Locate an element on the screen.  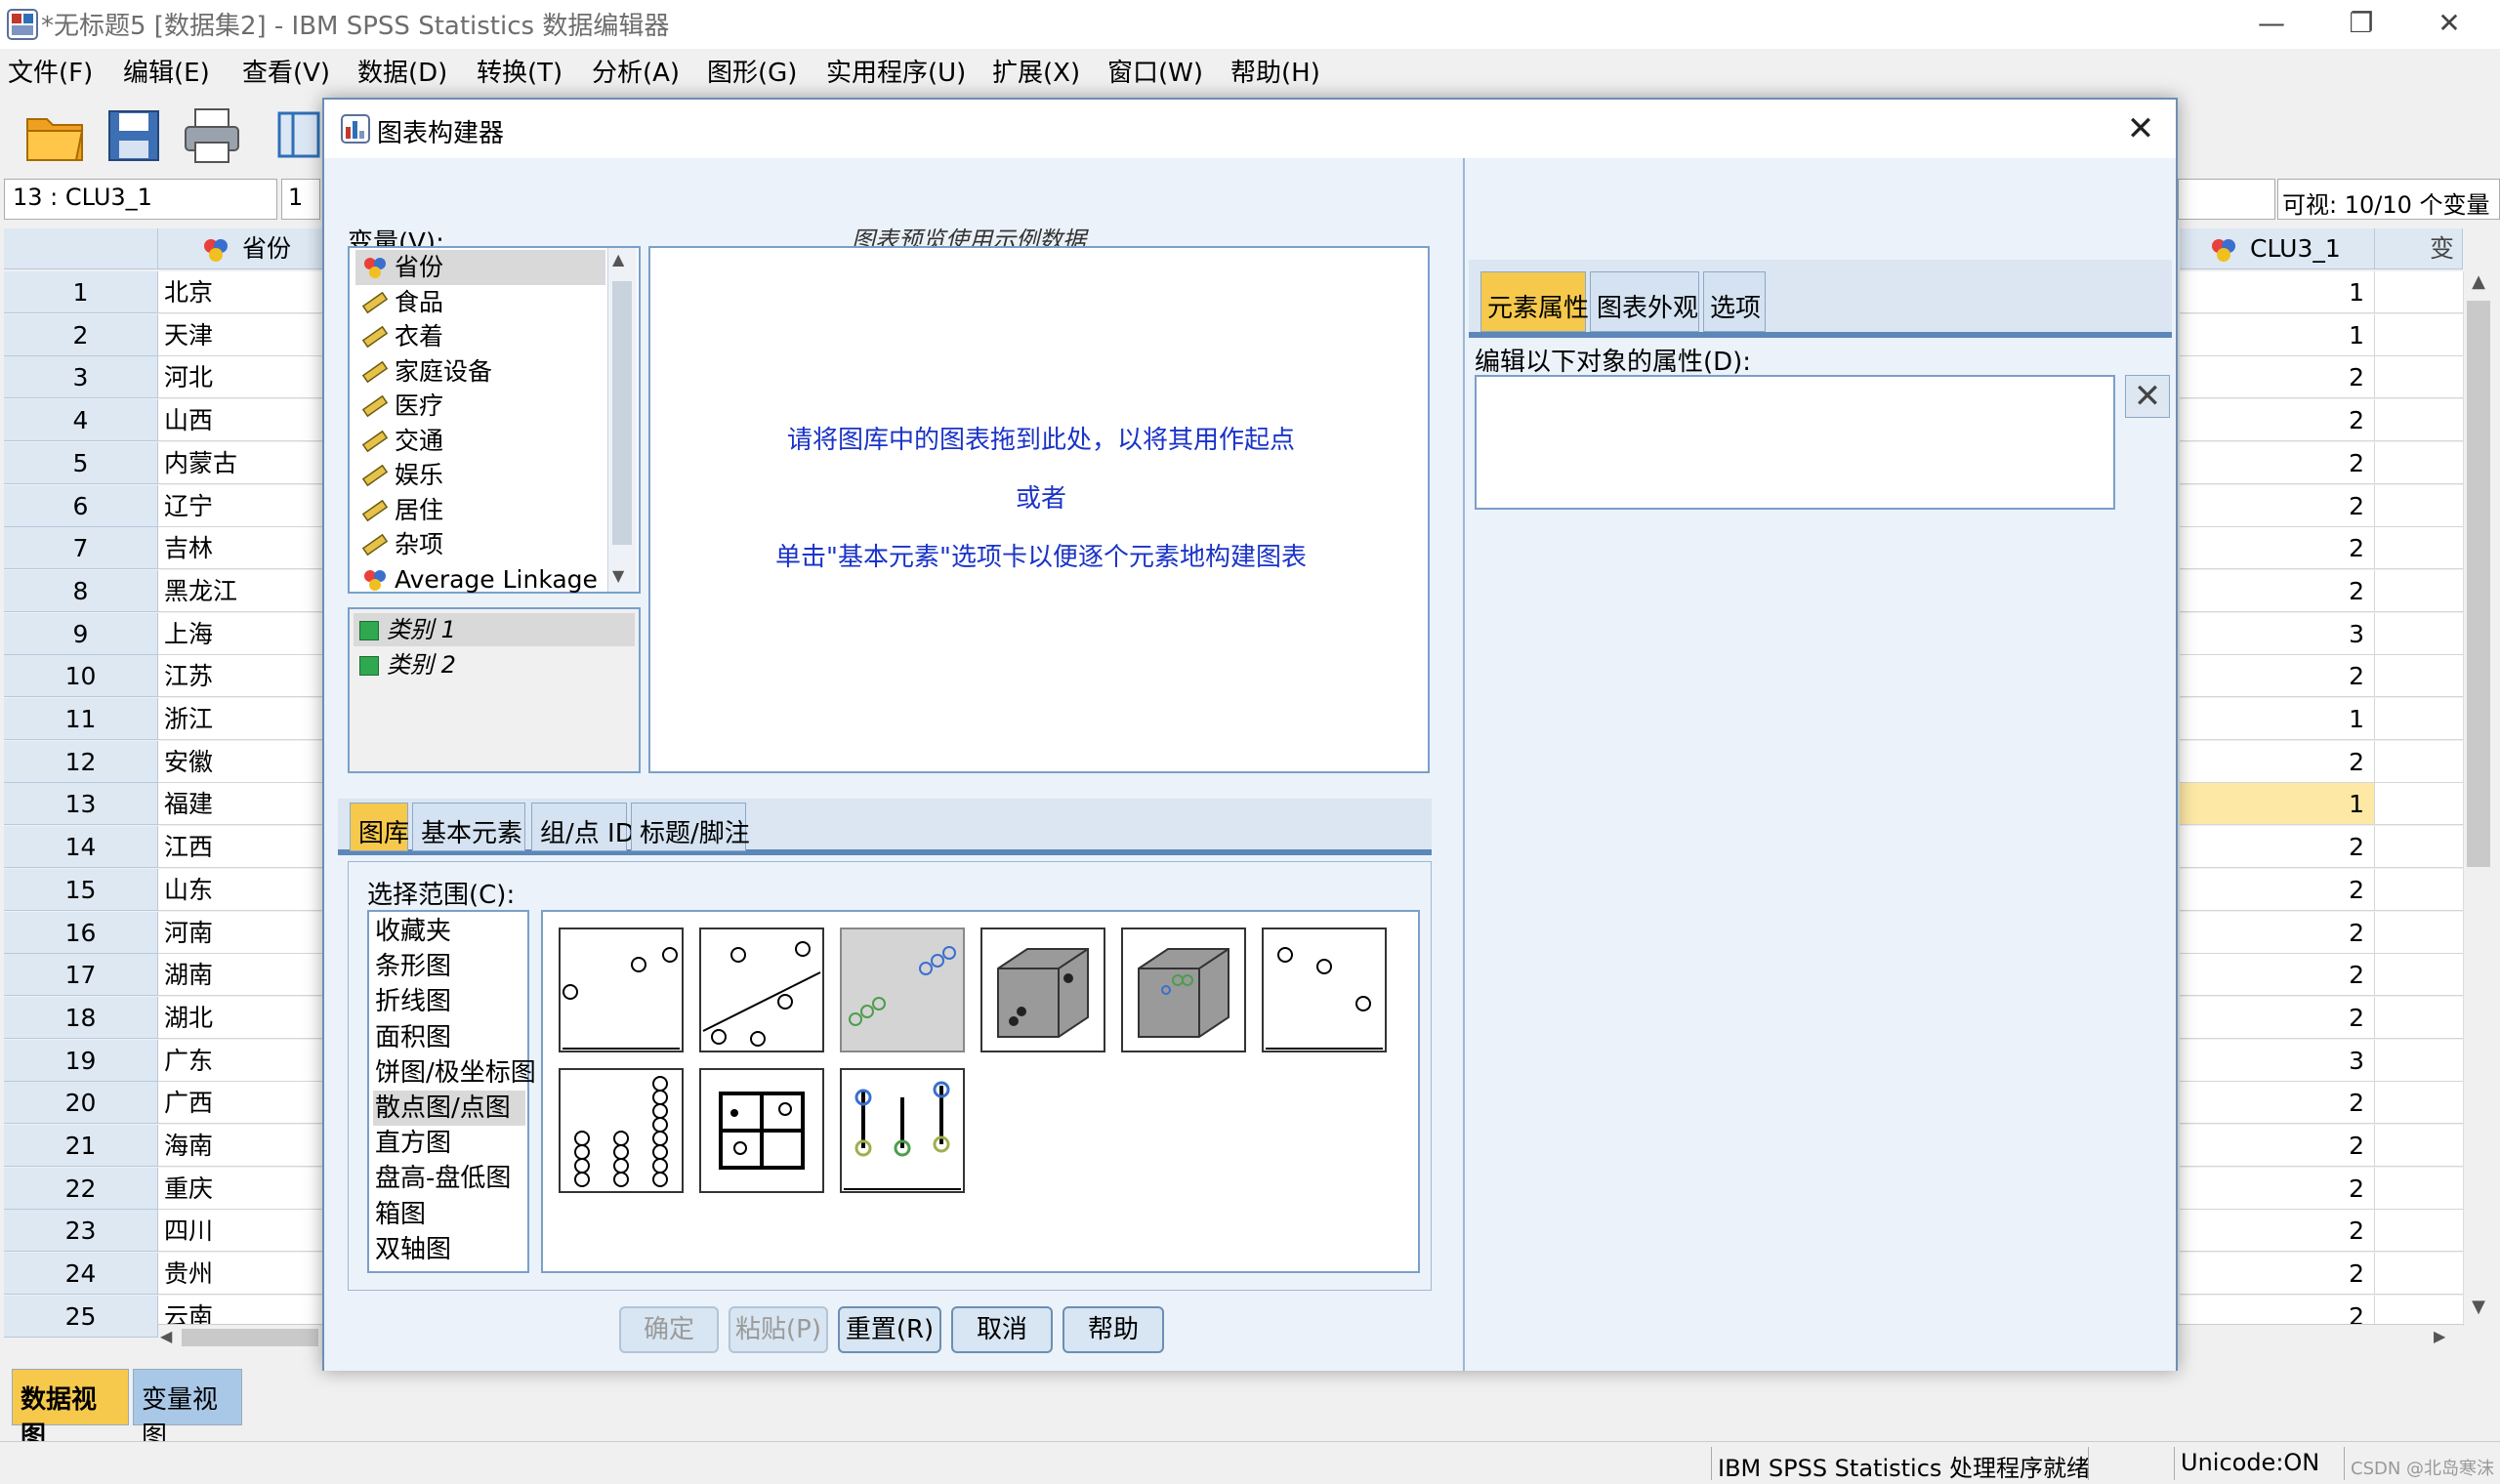
chart-type-item: 双轴图 is located at coordinates (449, 1250).